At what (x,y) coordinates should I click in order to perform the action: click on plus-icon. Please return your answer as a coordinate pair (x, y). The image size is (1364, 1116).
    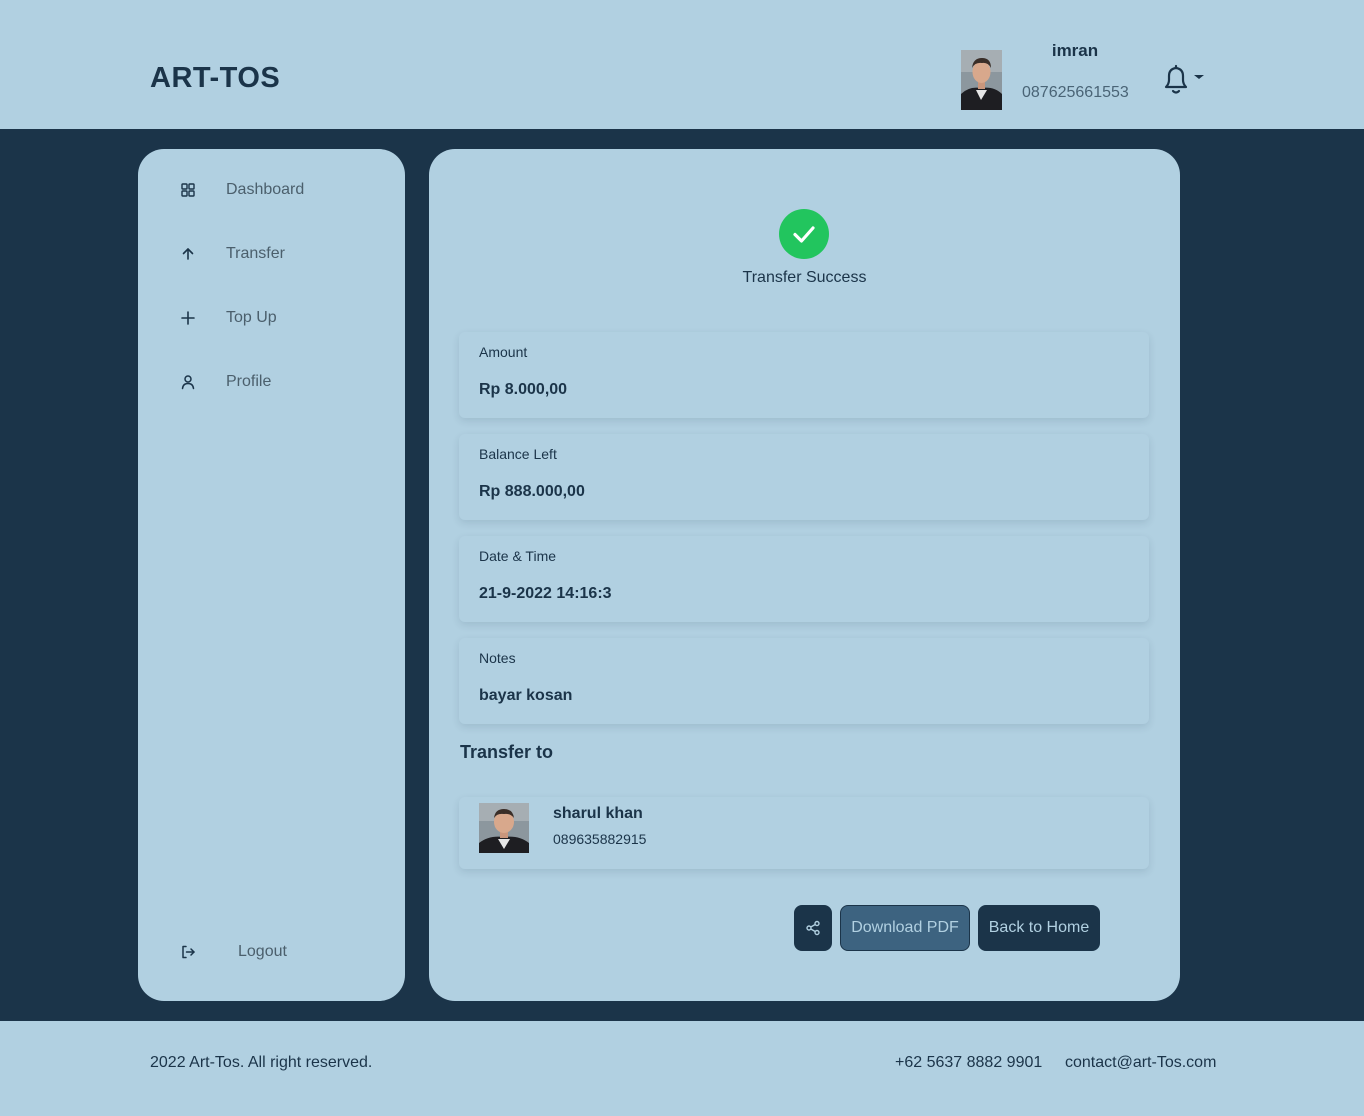
    Looking at the image, I should click on (188, 318).